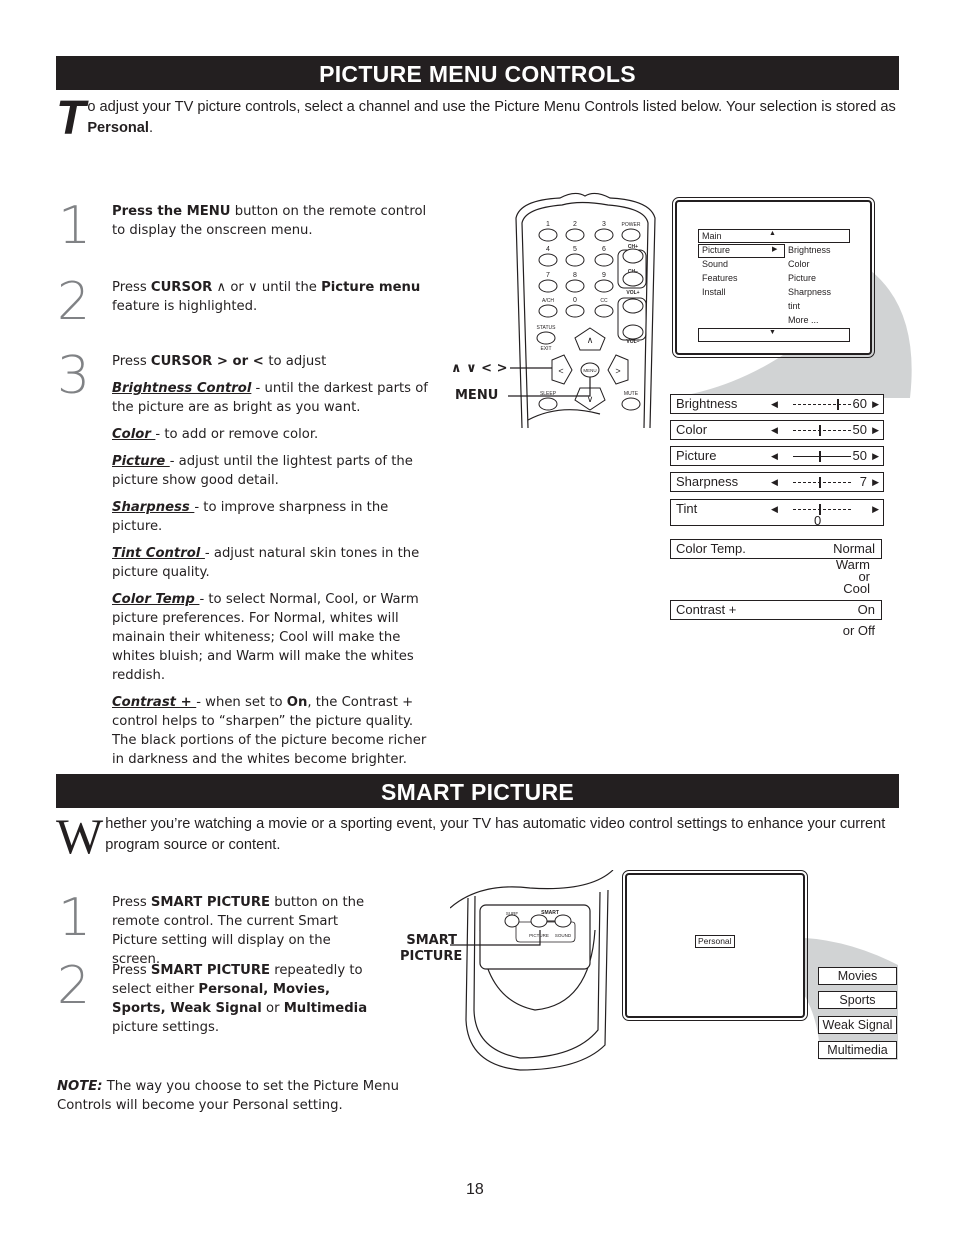 Image resolution: width=954 pixels, height=1235 pixels. Describe the element at coordinates (859, 455) in the screenshot. I see `slider-value: 50` at that location.